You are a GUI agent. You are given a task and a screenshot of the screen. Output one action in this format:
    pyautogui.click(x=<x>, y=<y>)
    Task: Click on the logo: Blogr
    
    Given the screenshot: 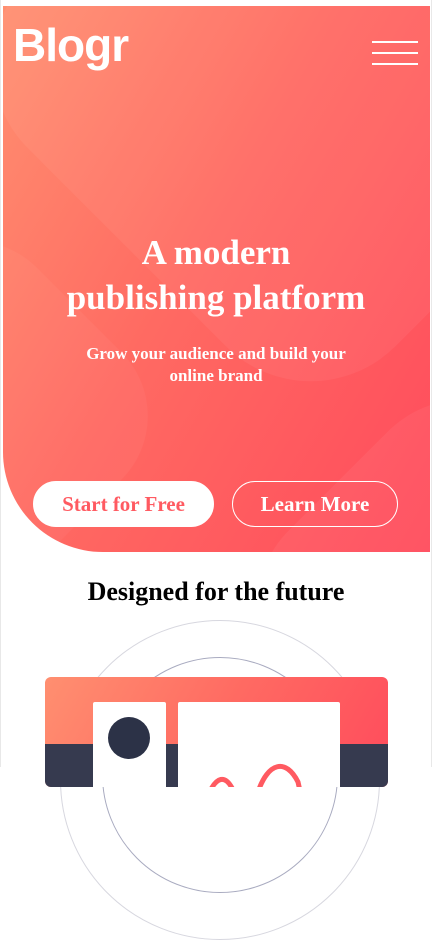 What is the action you would take?
    pyautogui.click(x=71, y=45)
    